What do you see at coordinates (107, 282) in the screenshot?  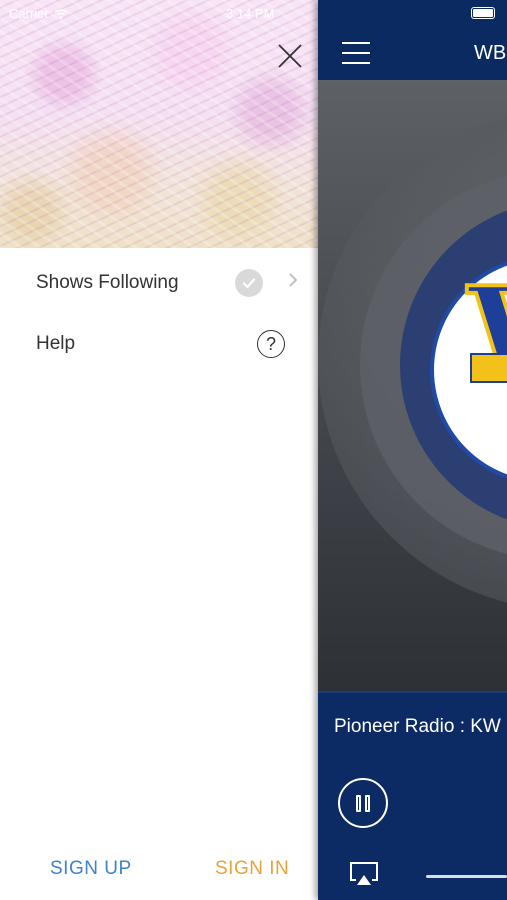 I see `menu-item-label: Shows Following` at bounding box center [107, 282].